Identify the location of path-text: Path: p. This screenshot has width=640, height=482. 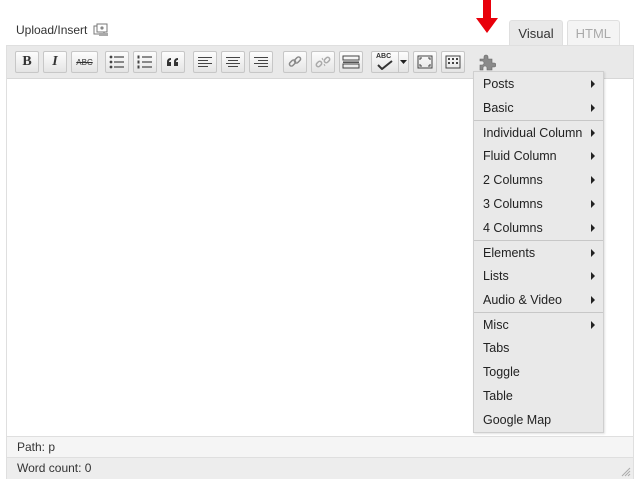
(36, 447).